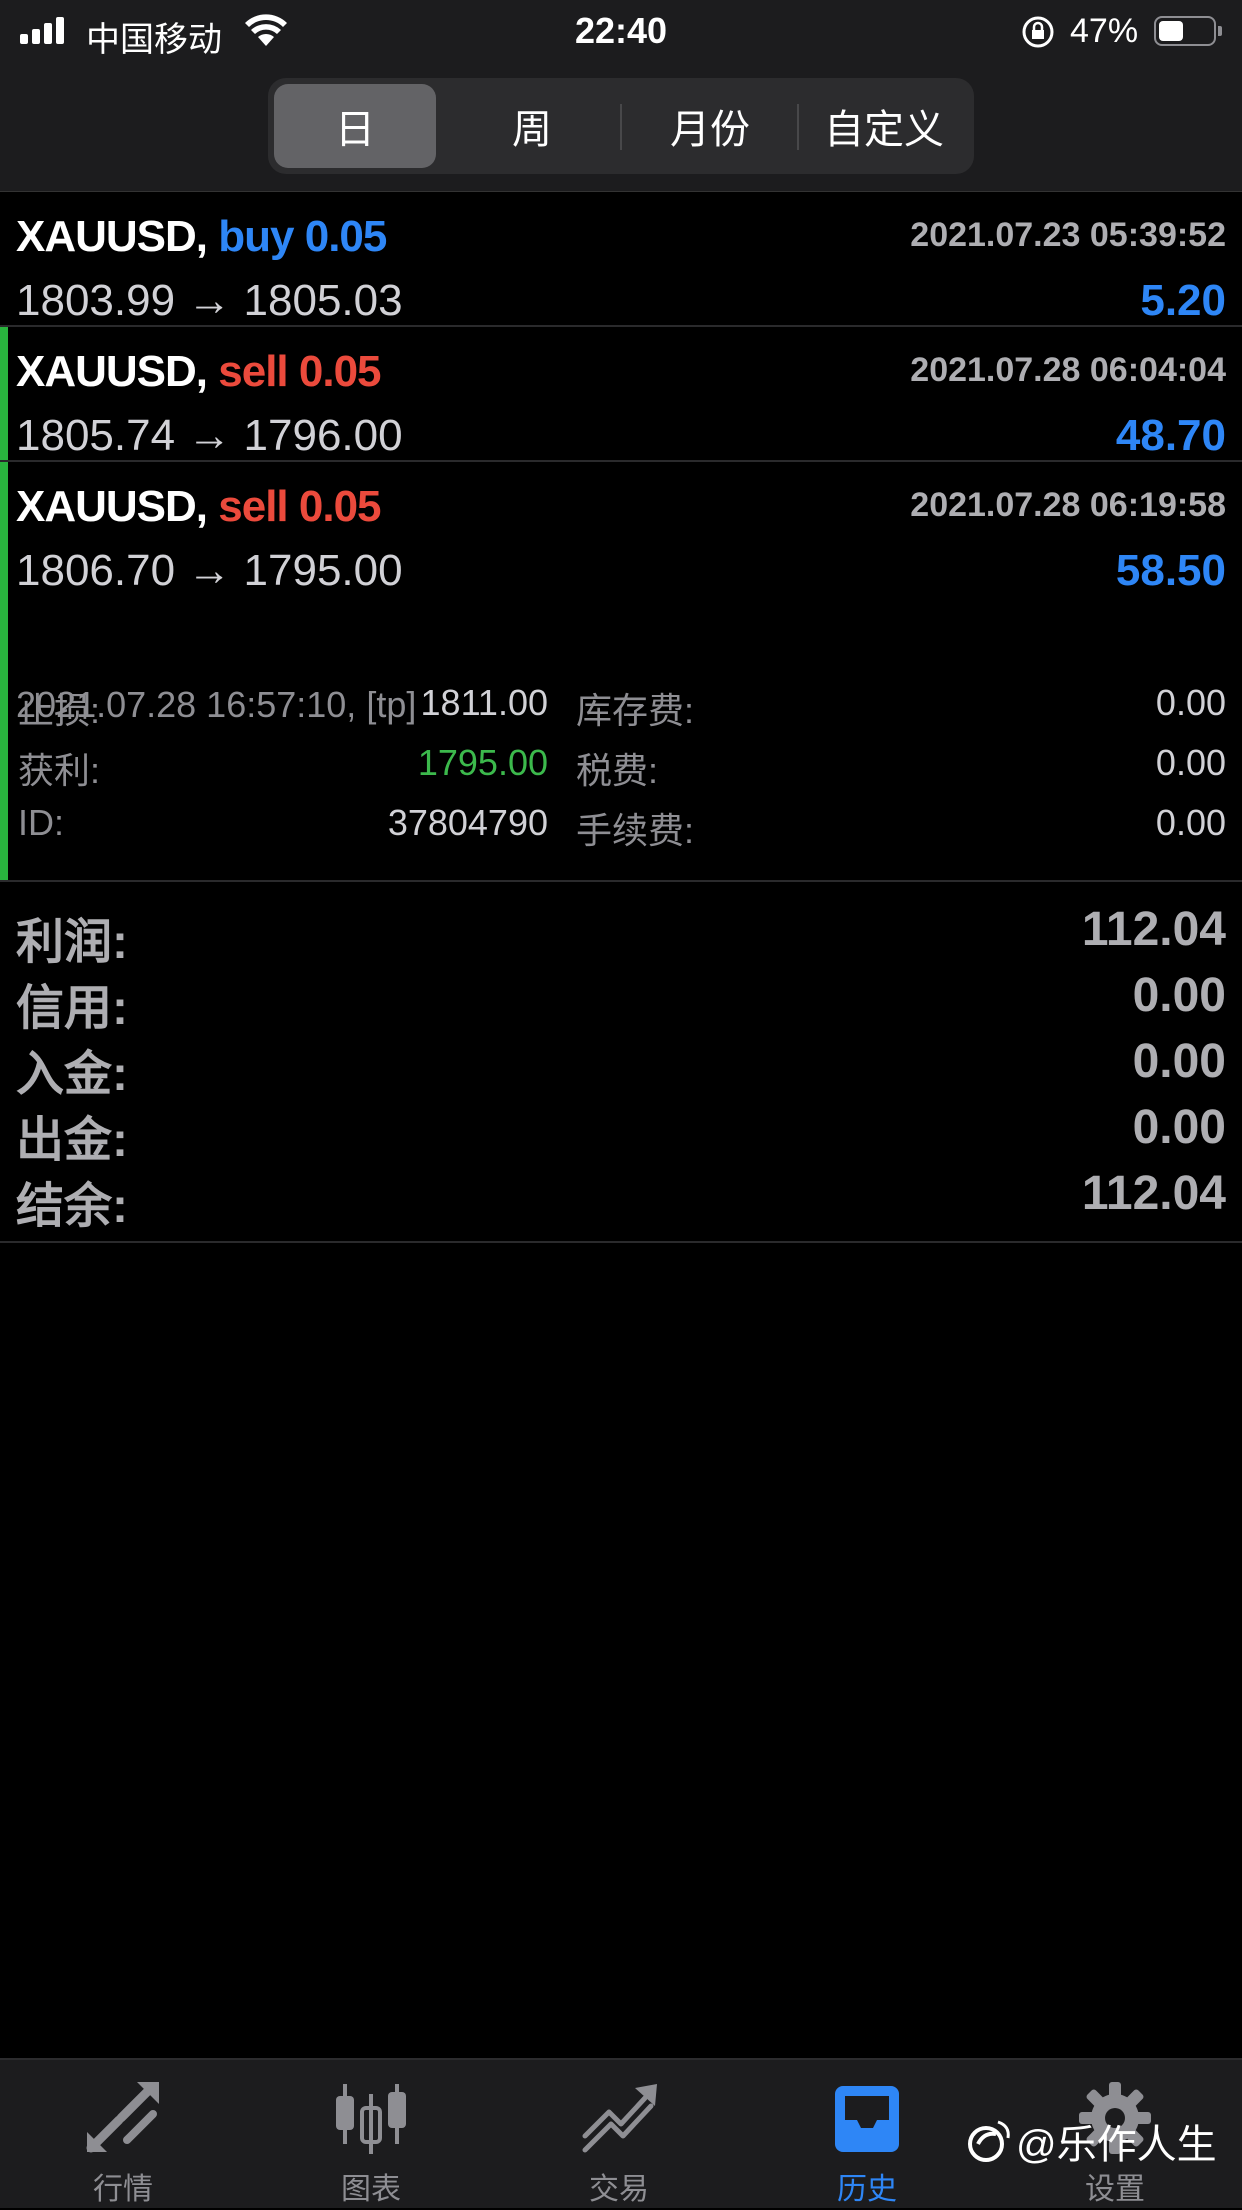 The image size is (1242, 2210). I want to click on stop-loss-value: 1811.00, so click(484, 702).